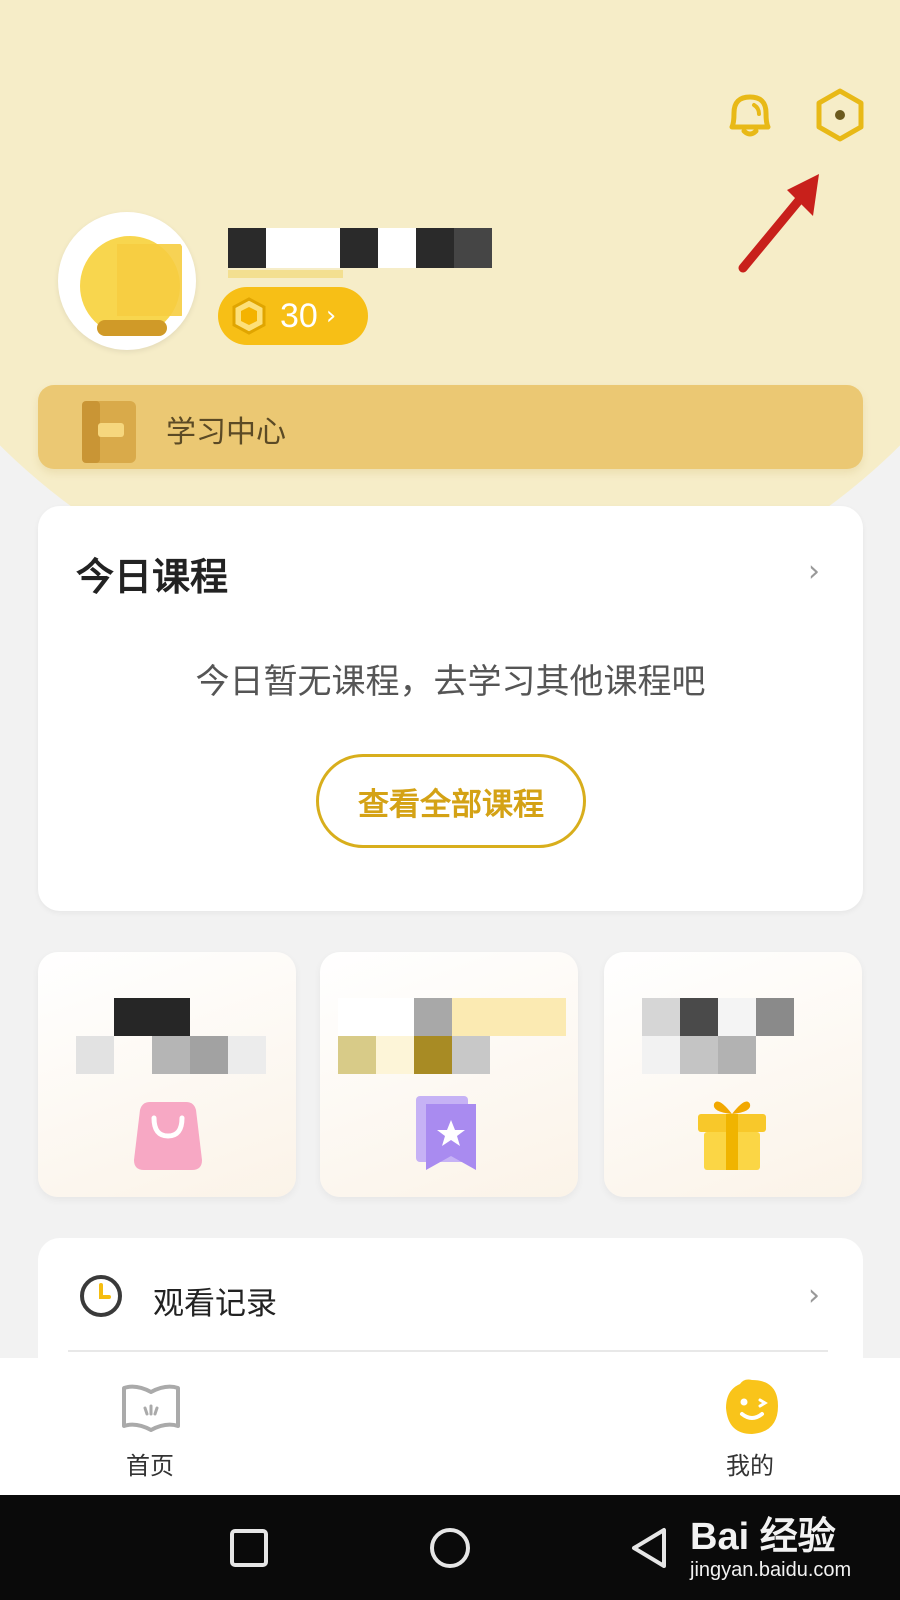 The width and height of the screenshot is (900, 1600). I want to click on bottom-tab-bar: 首页 我的, so click(450, 1426).